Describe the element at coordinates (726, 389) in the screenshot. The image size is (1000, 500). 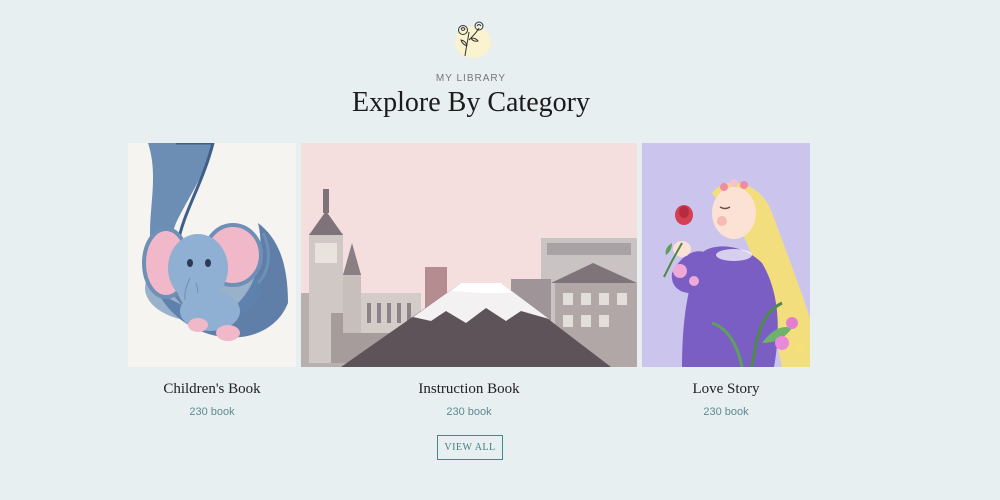
I see `category-title: Love Story` at that location.